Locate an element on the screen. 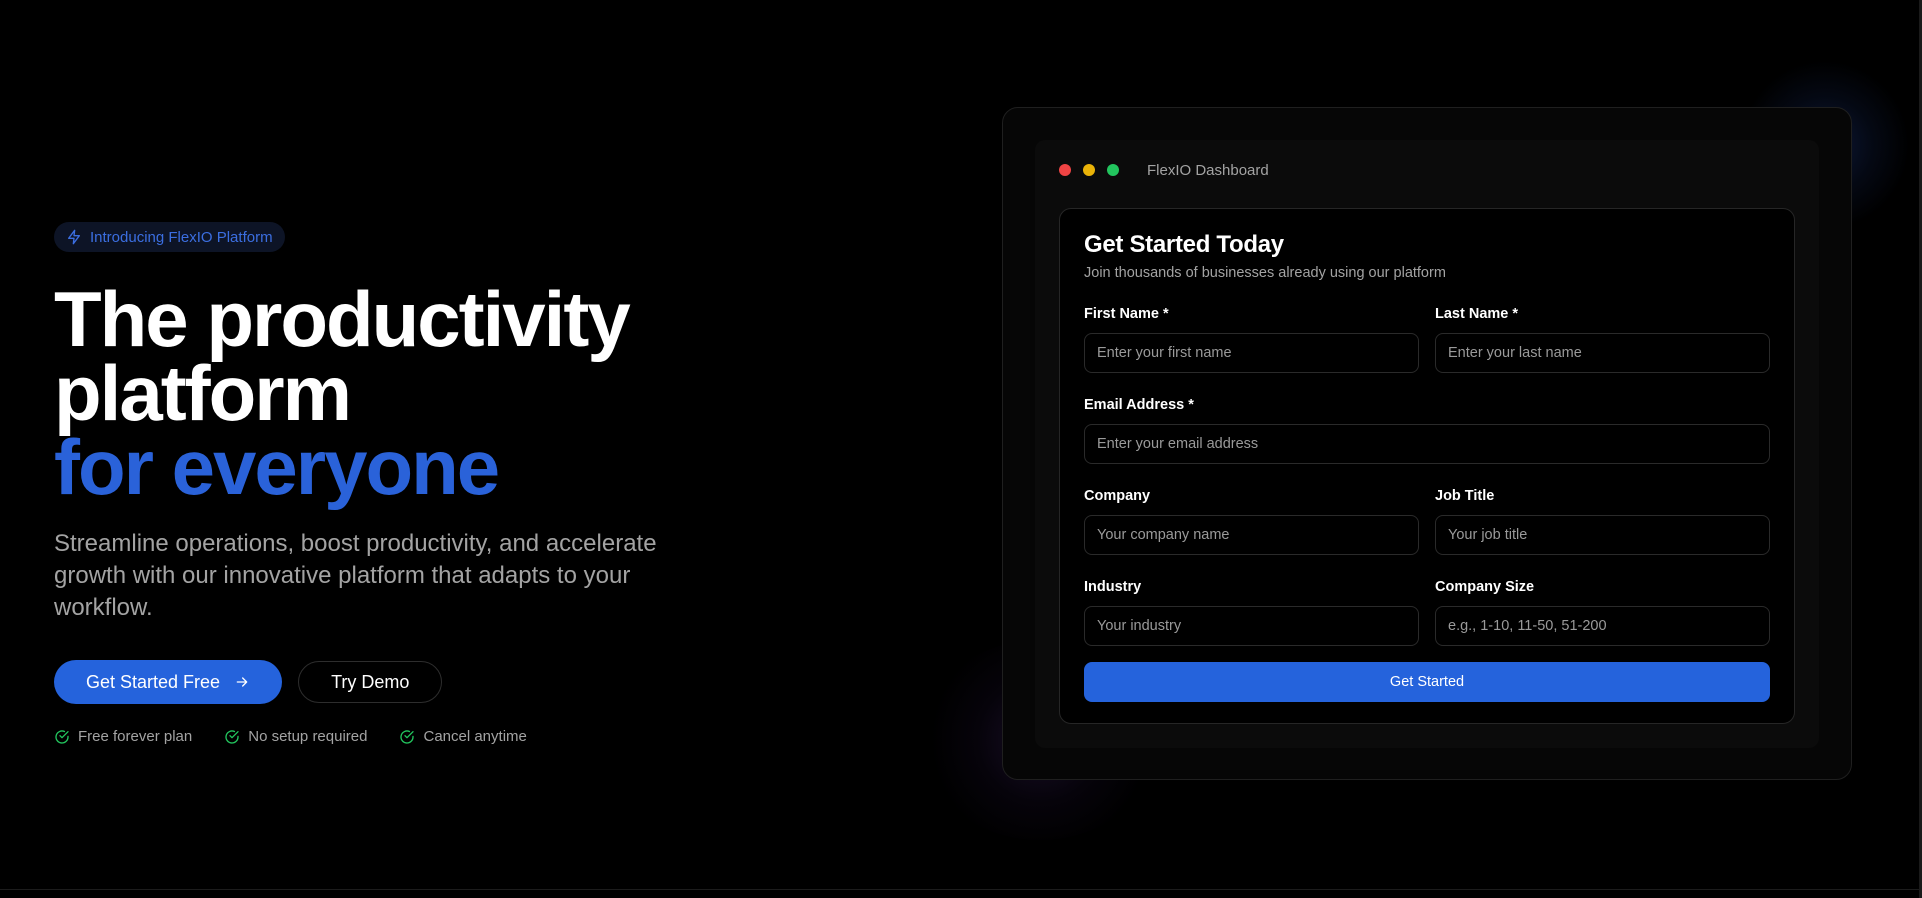 This screenshot has height=898, width=1922. lightning-icon is located at coordinates (74, 237).